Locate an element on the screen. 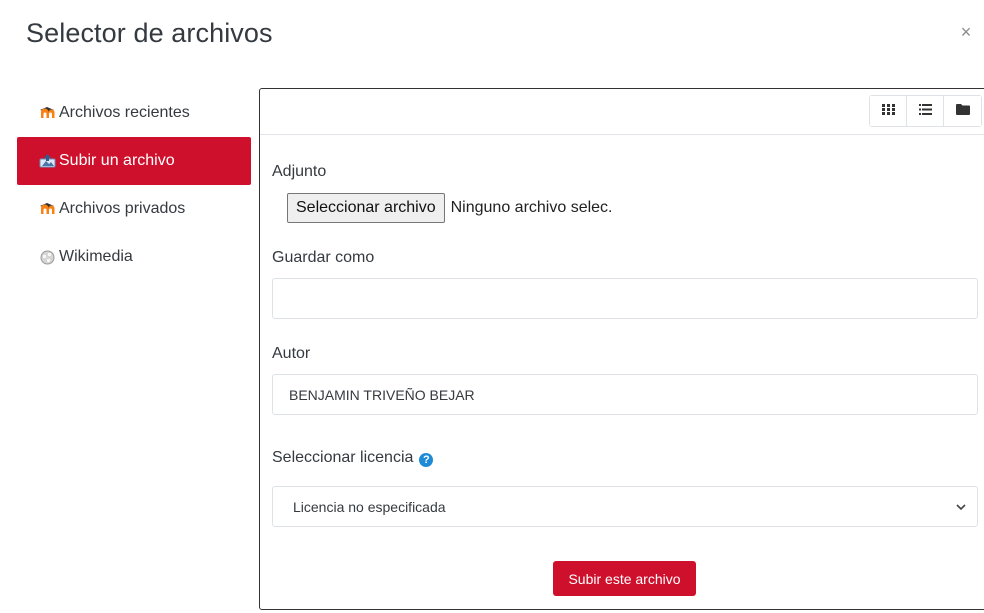 The image size is (984, 613). dialog-header: Selector de archivos × is located at coordinates (492, 35).